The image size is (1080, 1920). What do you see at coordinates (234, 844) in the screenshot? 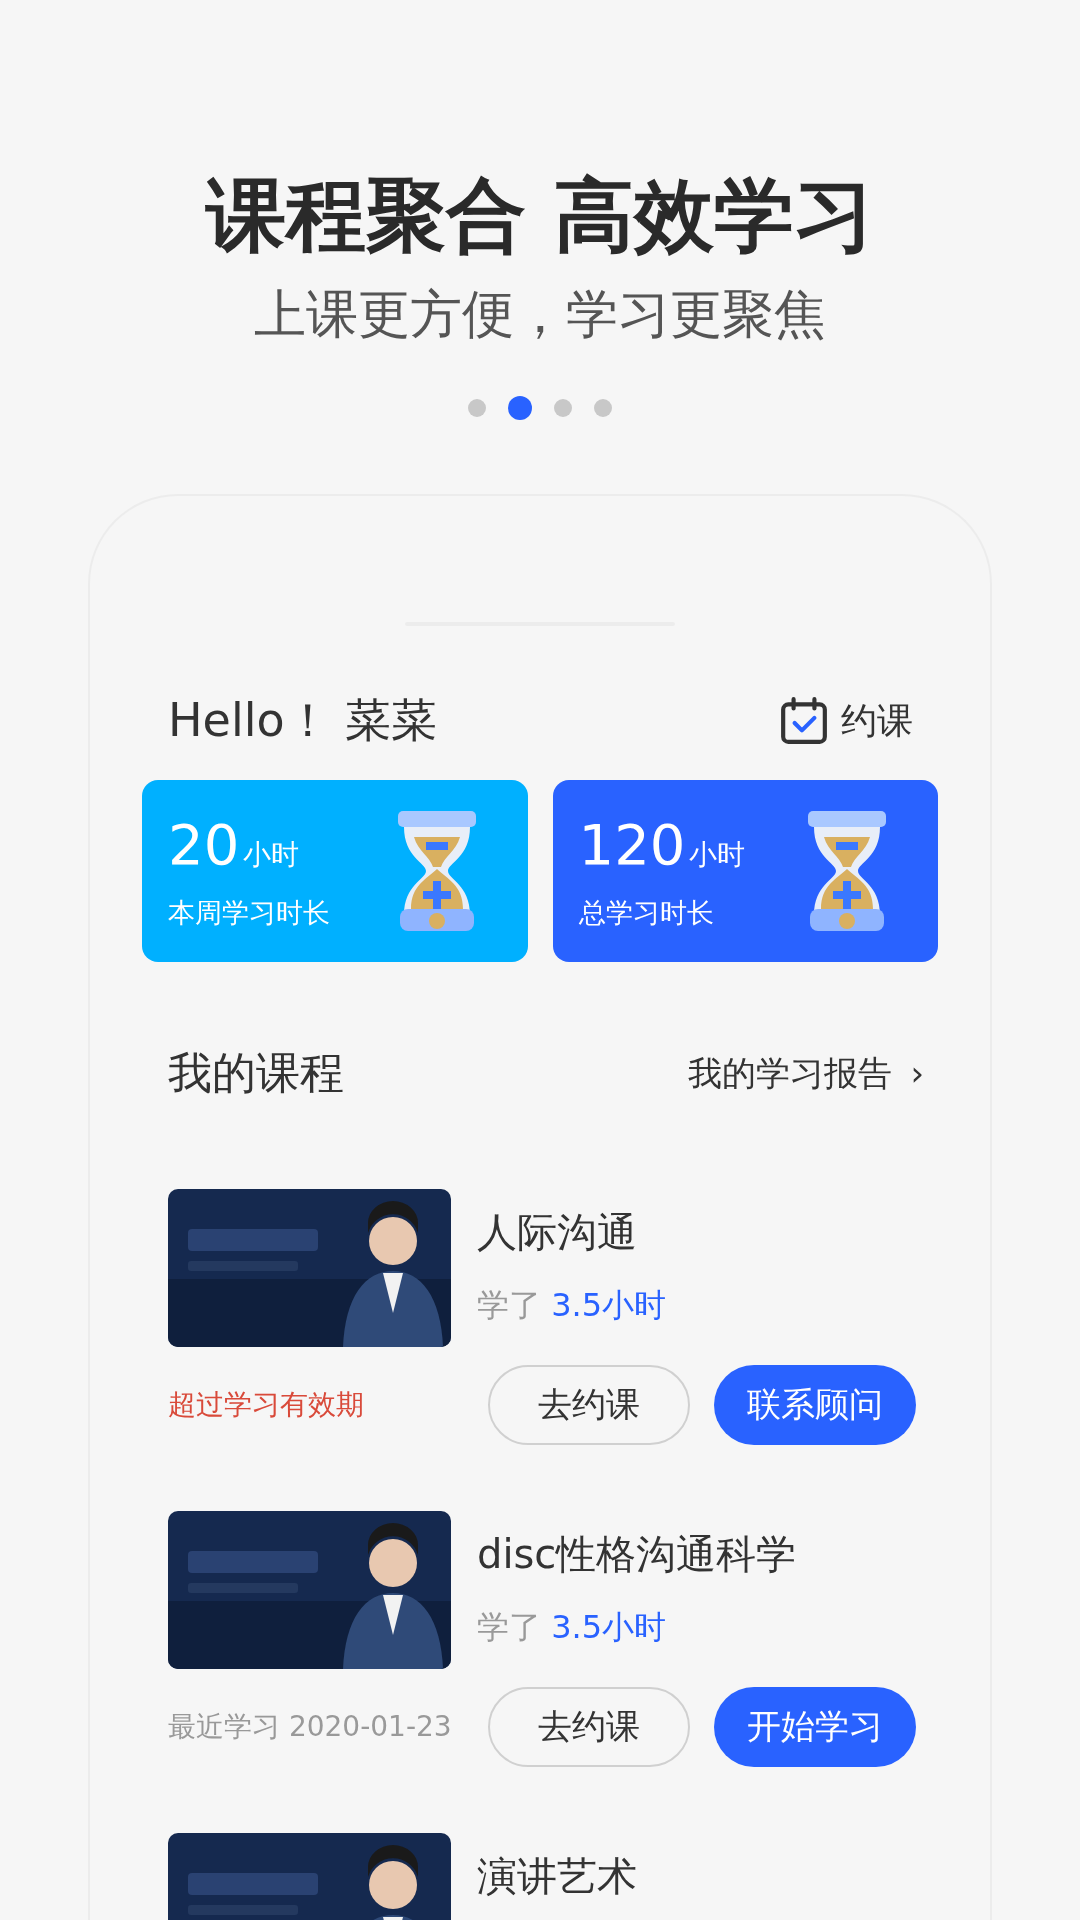
I see `stat-value: 20 小时` at bounding box center [234, 844].